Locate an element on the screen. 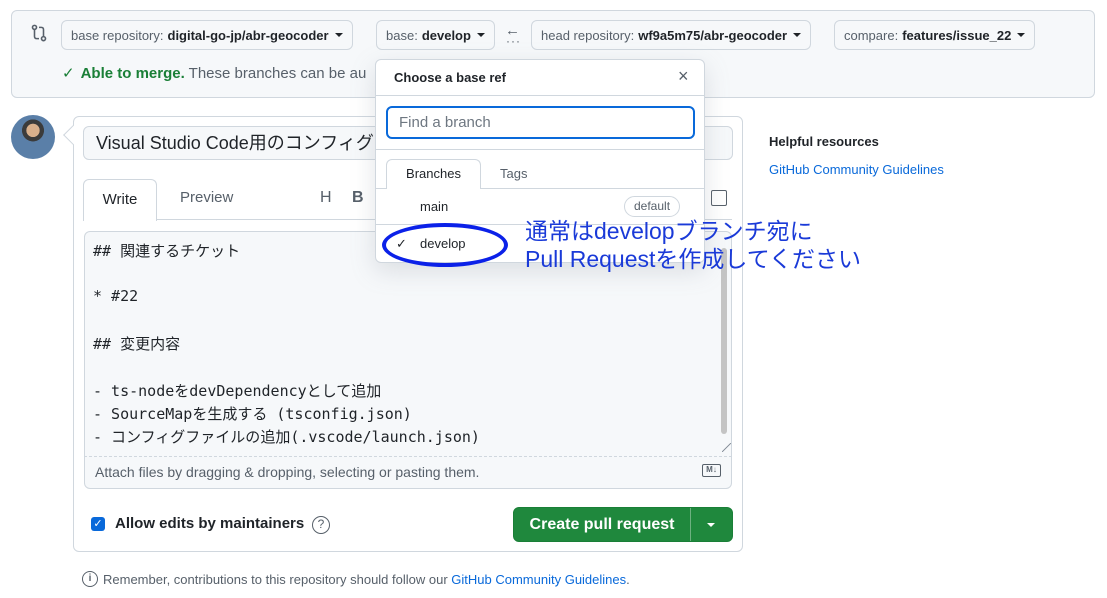 The width and height of the screenshot is (1107, 598). compare-branch-select: compare: features/issue_22 is located at coordinates (935, 35).